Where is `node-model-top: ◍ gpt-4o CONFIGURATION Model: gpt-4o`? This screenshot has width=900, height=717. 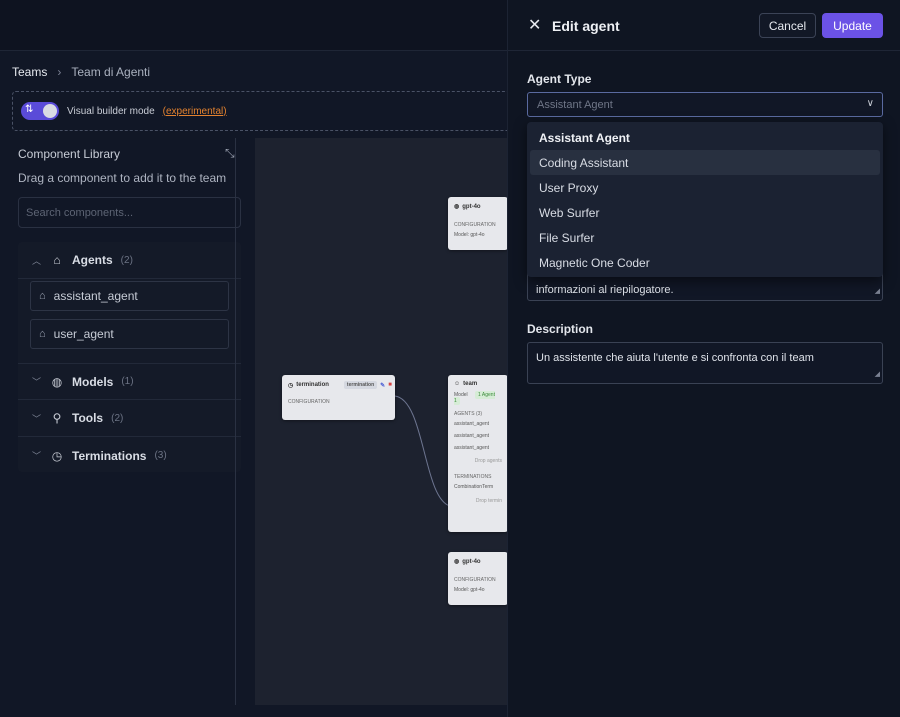
node-model-top: ◍ gpt-4o CONFIGURATION Model: gpt-4o is located at coordinates (478, 223).